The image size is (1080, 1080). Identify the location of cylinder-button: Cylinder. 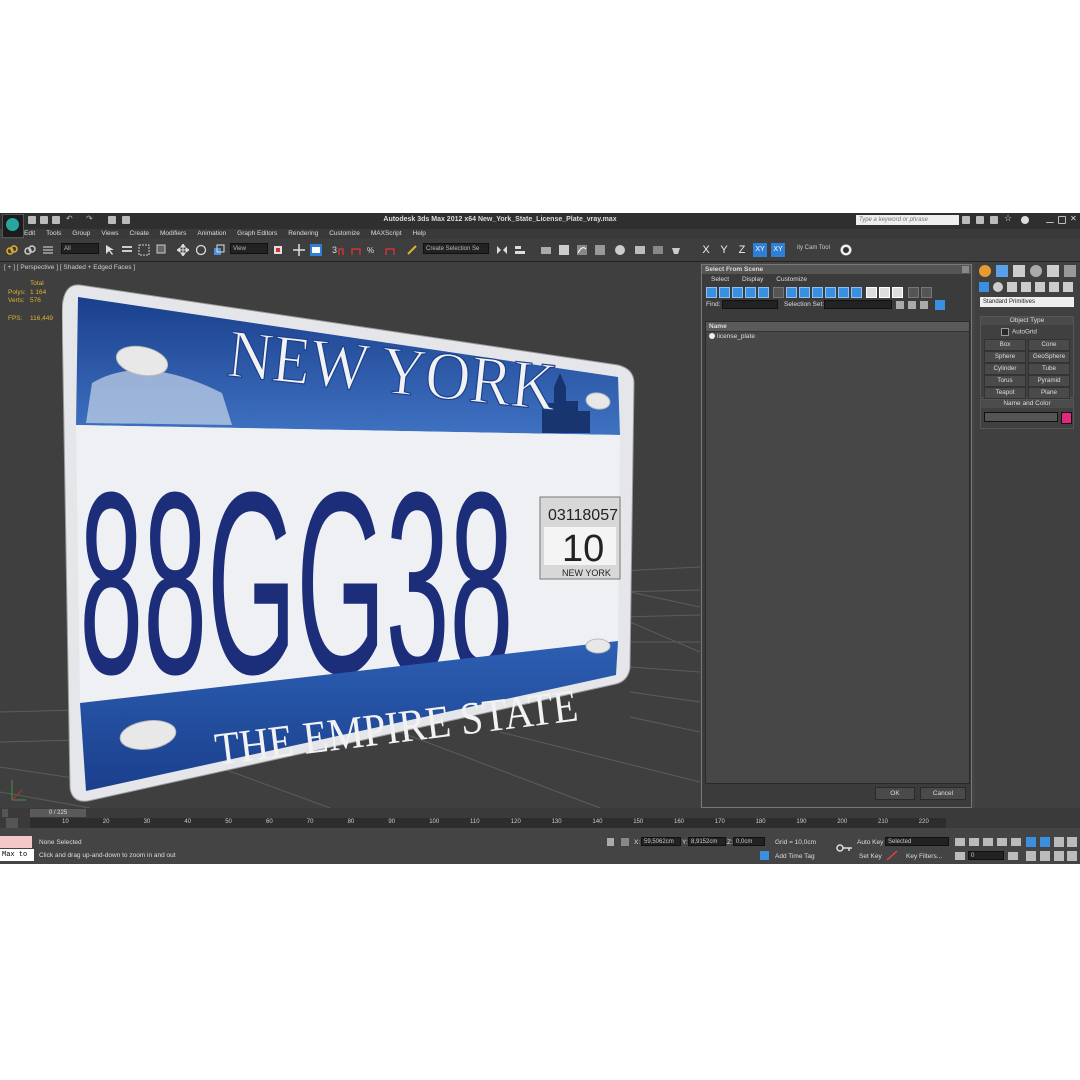
(1005, 369).